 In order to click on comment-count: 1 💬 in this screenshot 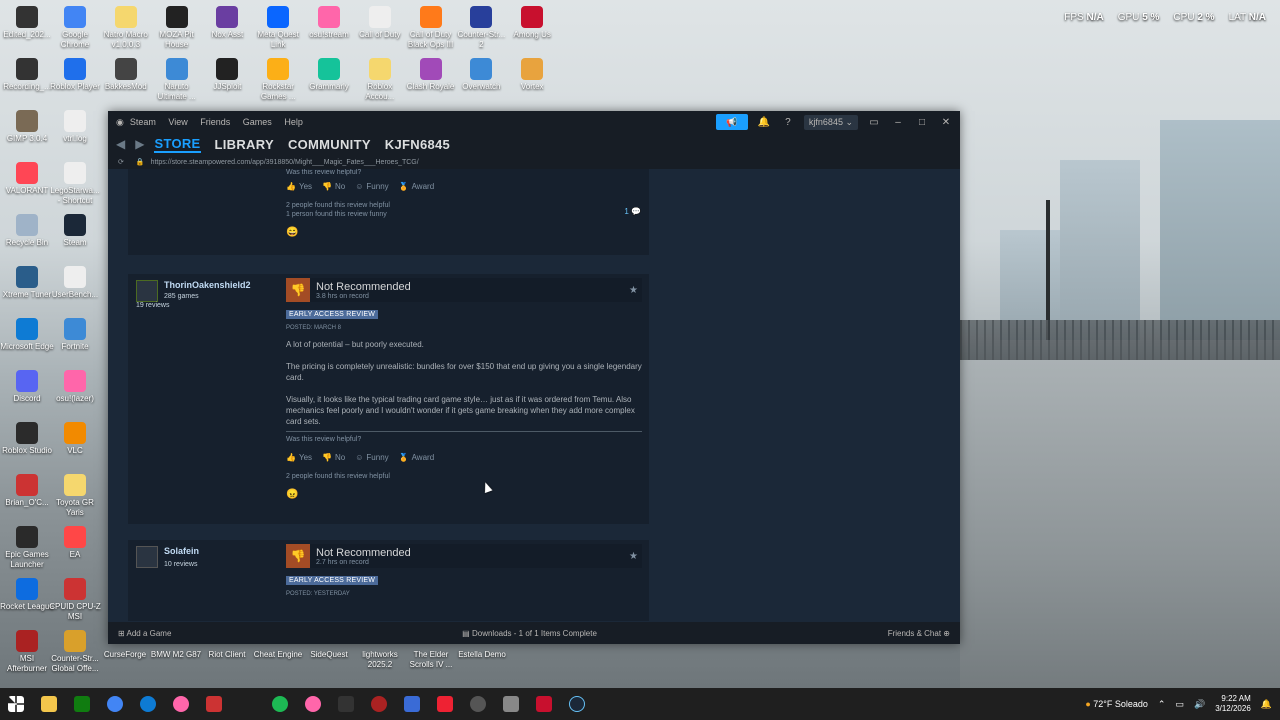, I will do `click(632, 211)`.